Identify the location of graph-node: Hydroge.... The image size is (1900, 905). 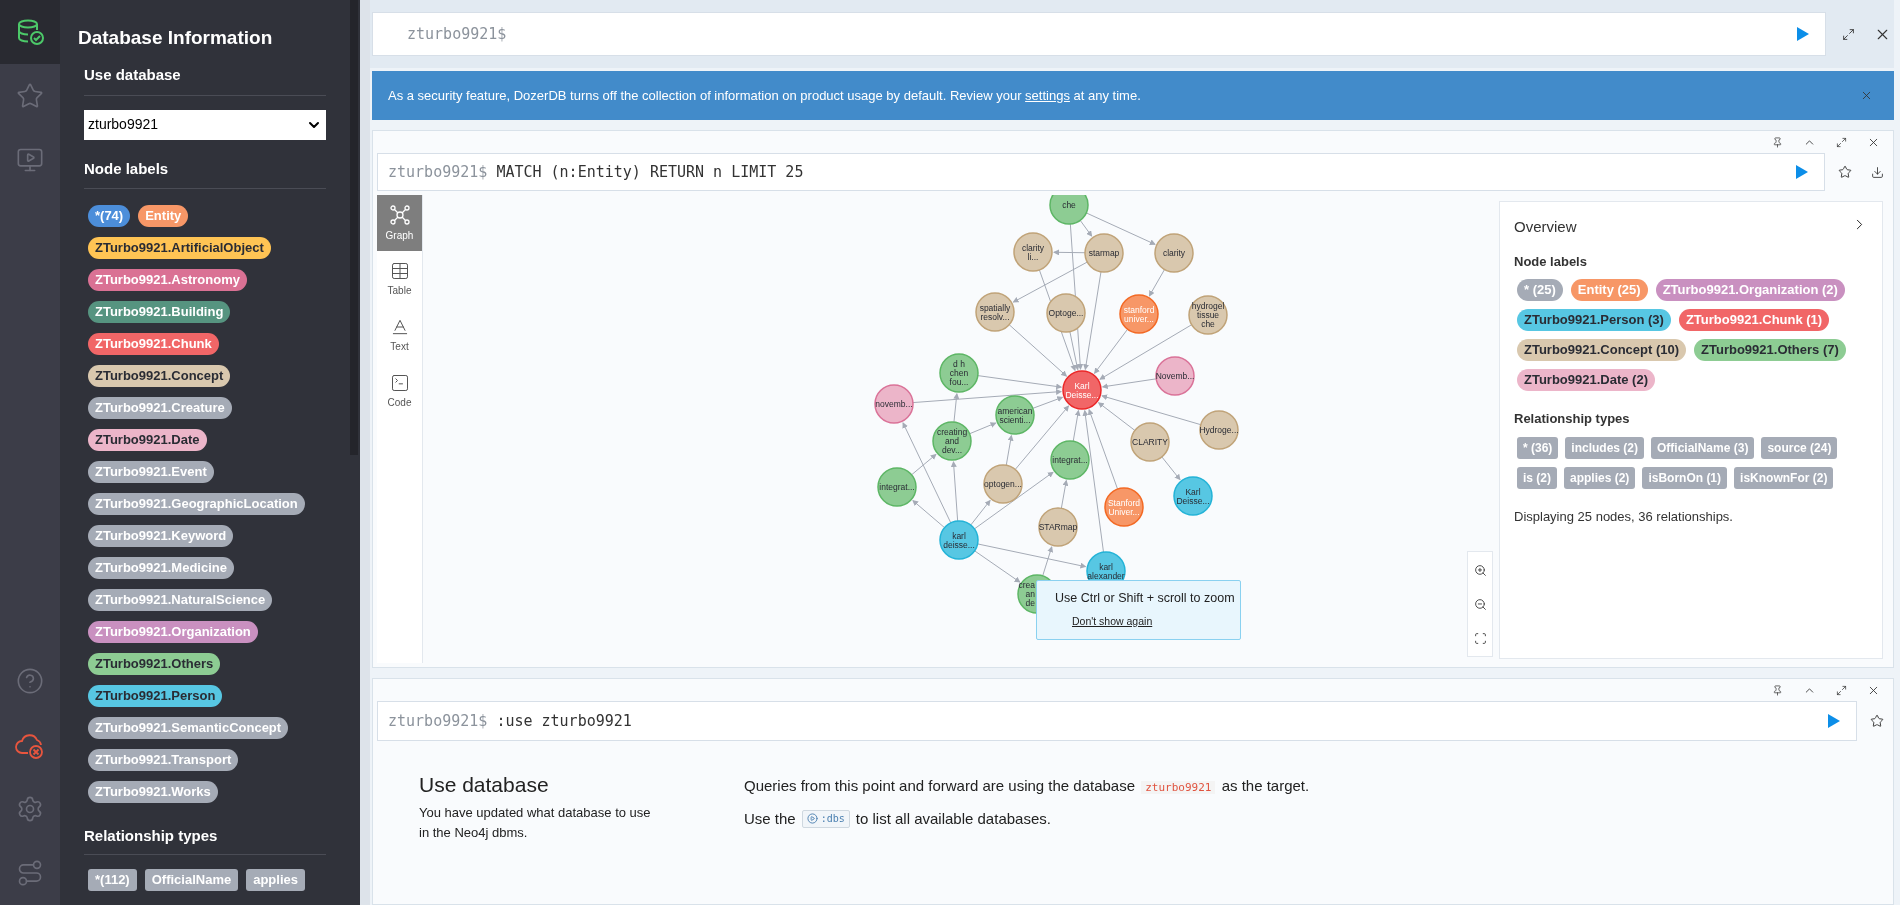
(1219, 430).